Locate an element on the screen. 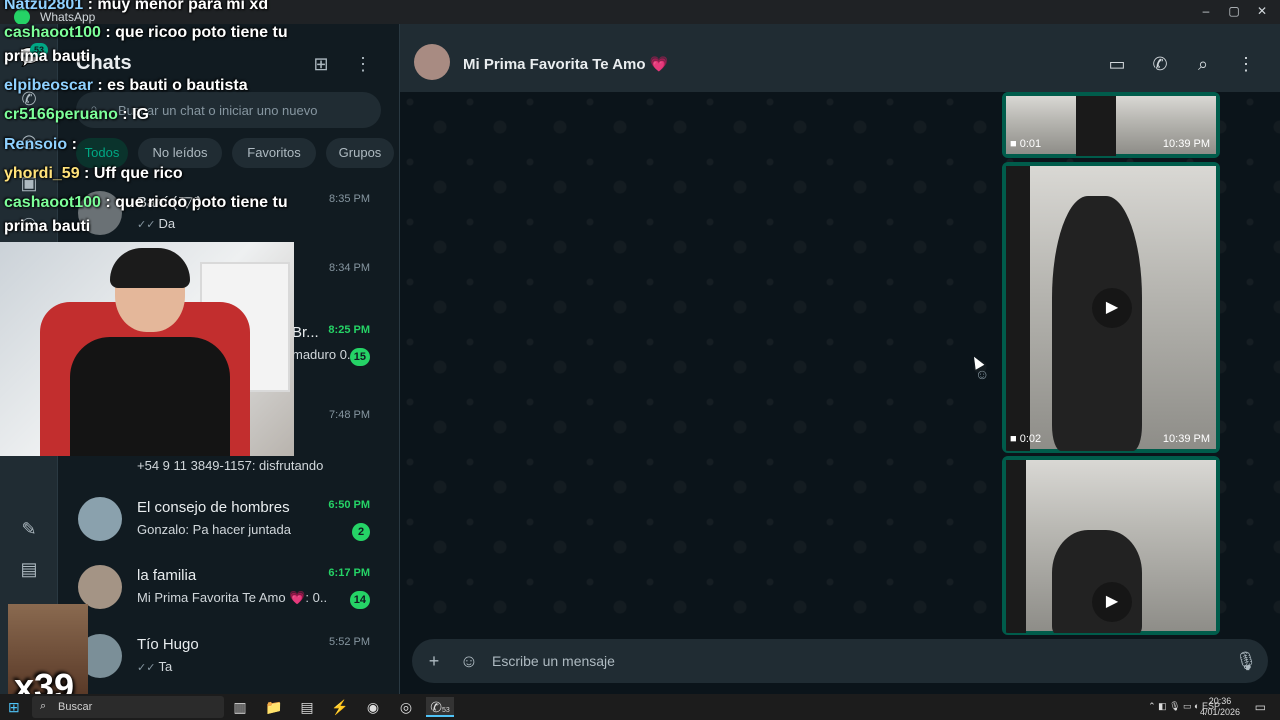  chat-time: 8:25 PM is located at coordinates (349, 330).